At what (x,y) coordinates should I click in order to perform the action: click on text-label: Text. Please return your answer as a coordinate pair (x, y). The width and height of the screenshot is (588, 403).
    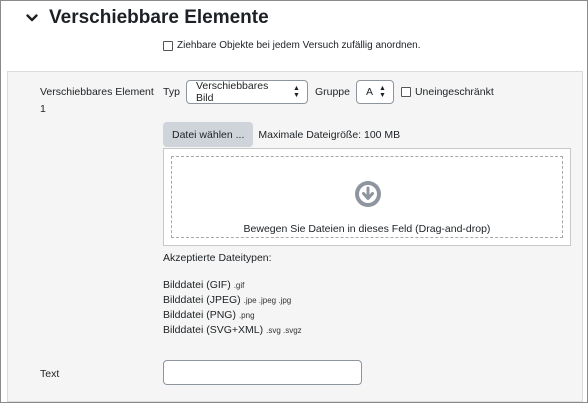
    Looking at the image, I should click on (50, 374).